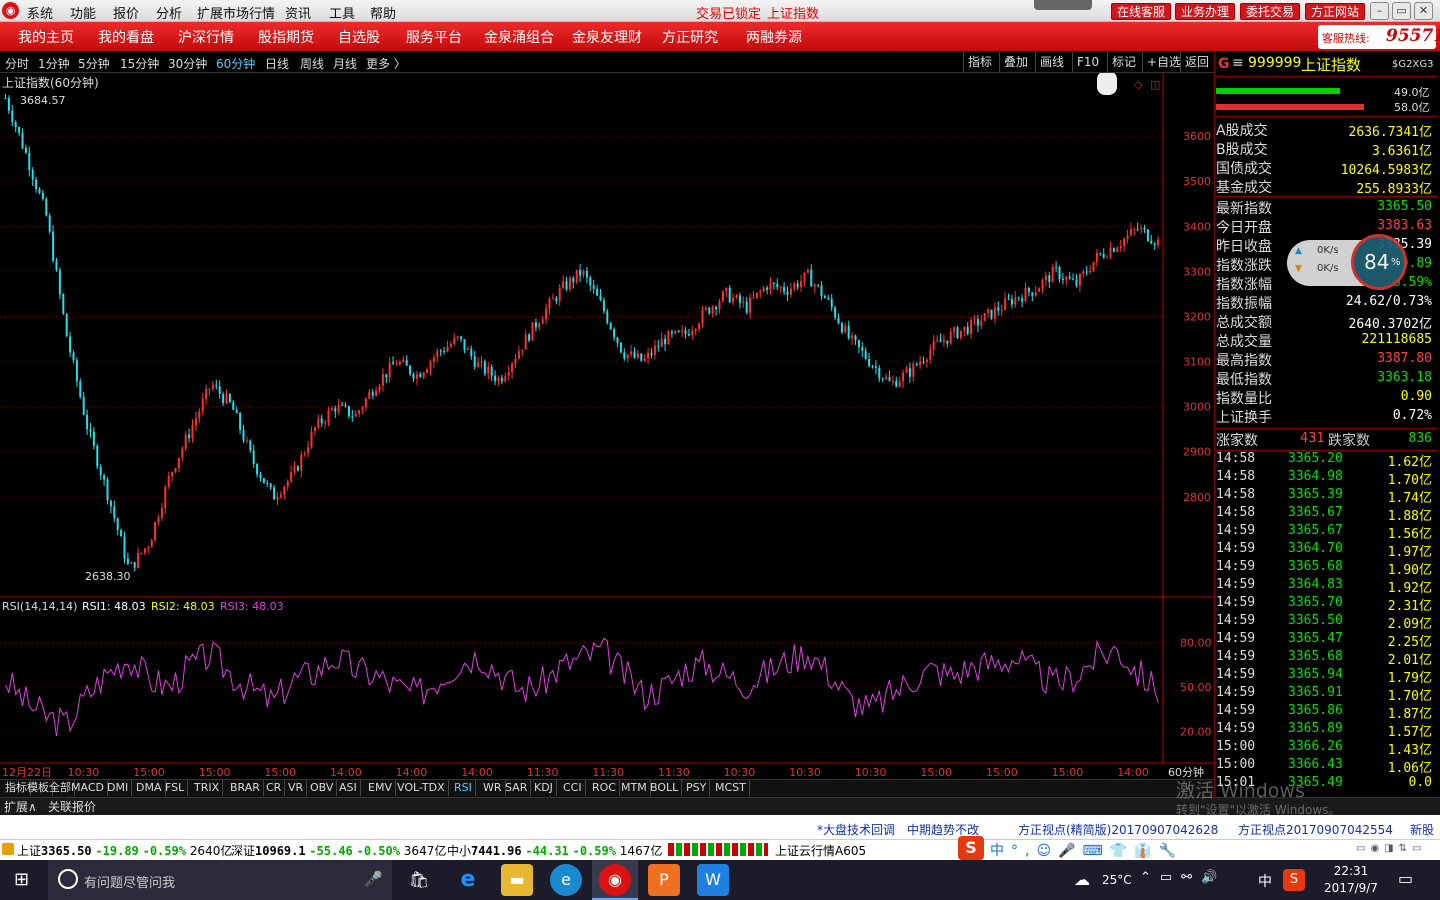  I want to click on tool-mark: 标记, so click(1123, 62).